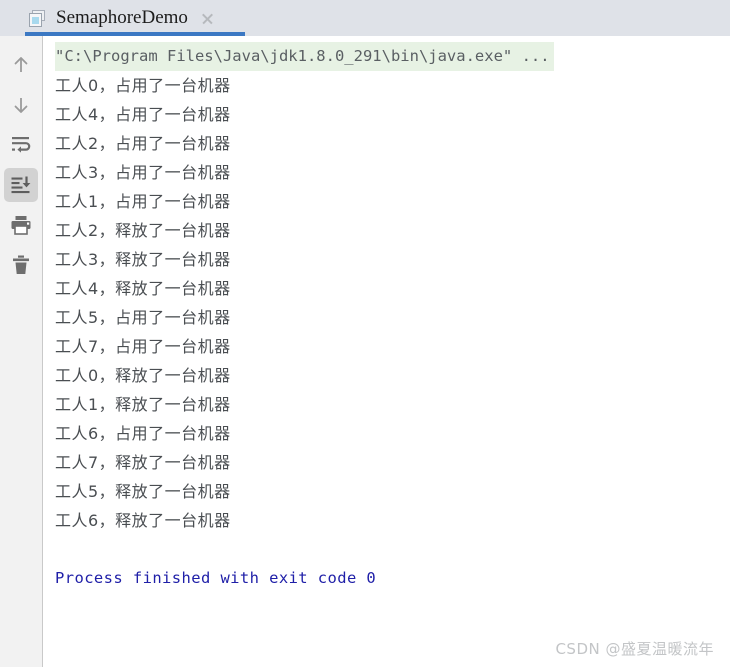  I want to click on console-log-line: 工人2，占用了一台机器, so click(143, 143).